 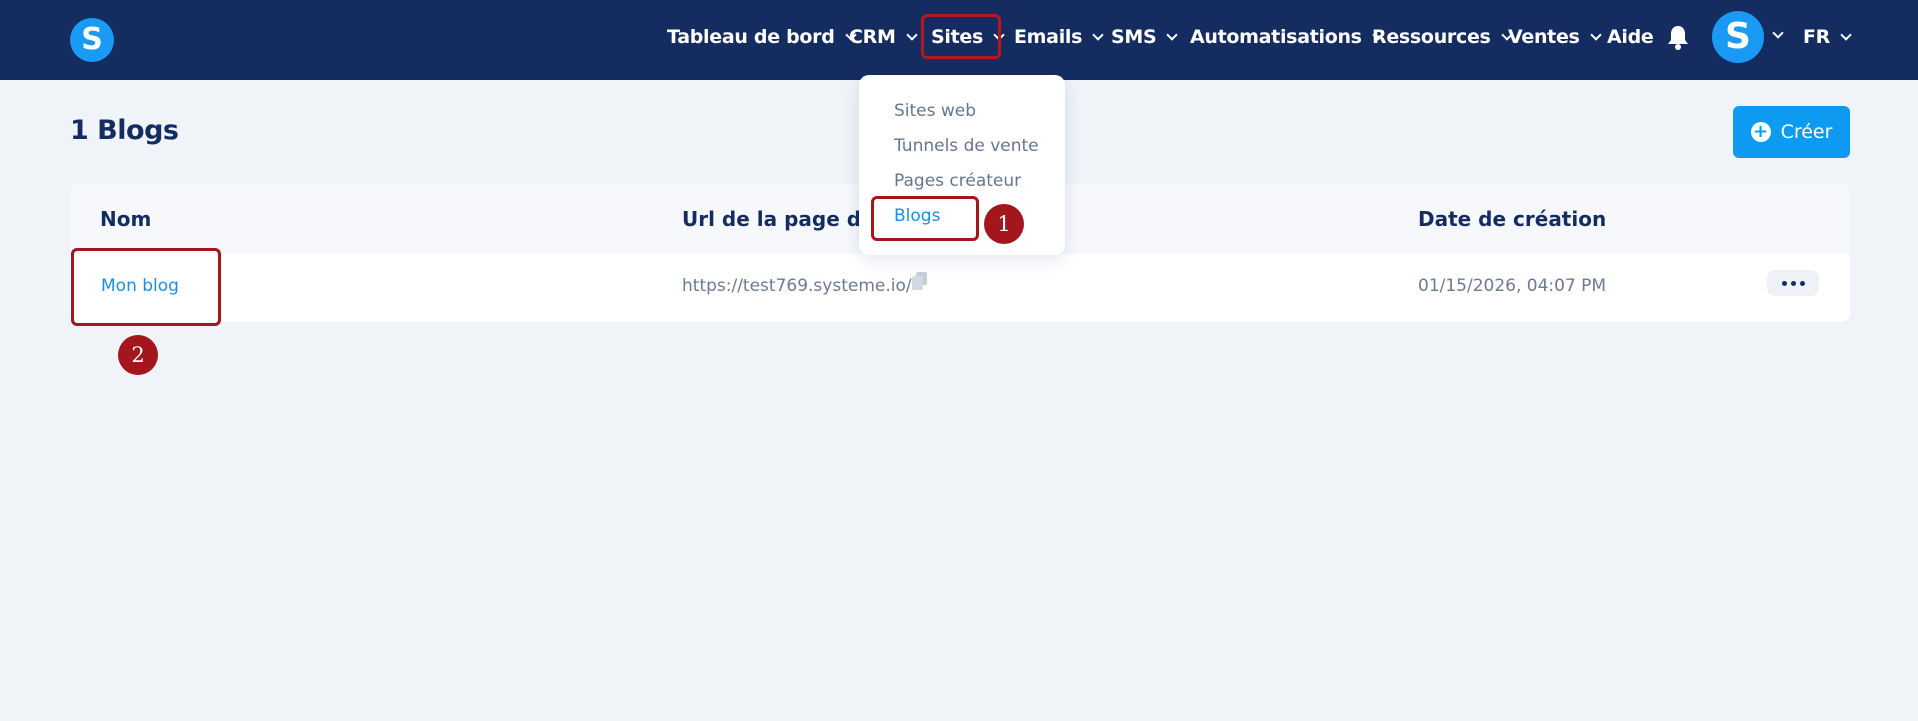 What do you see at coordinates (1004, 224) in the screenshot?
I see `step-badge-1: 1` at bounding box center [1004, 224].